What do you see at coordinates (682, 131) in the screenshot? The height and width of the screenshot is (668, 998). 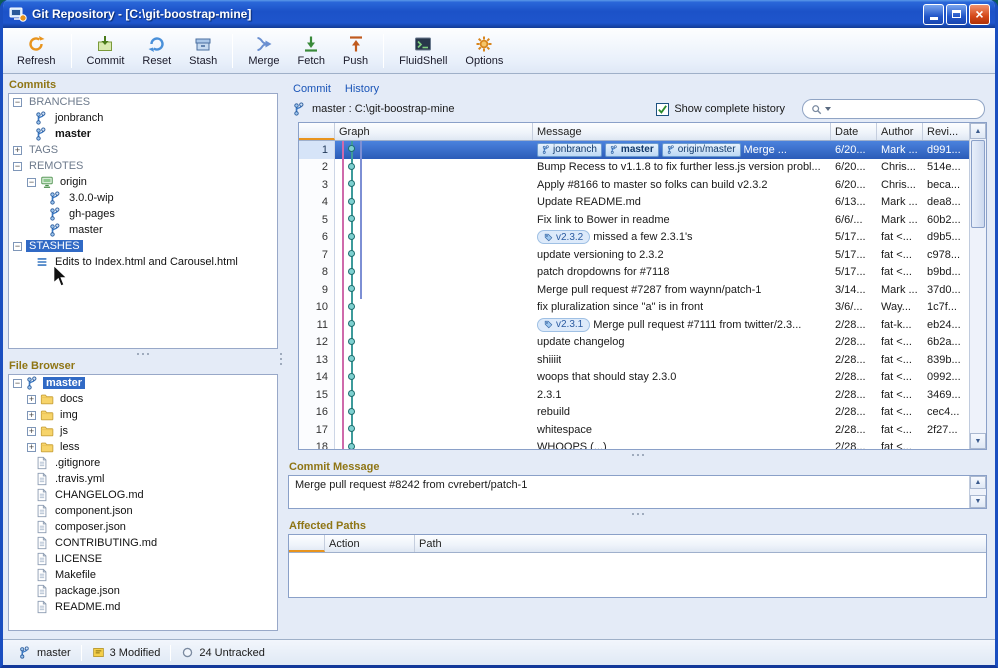 I see `column-header-msg: Message` at bounding box center [682, 131].